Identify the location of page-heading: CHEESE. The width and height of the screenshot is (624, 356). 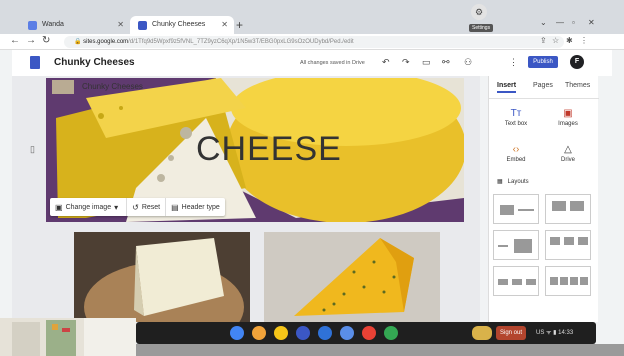
(269, 149).